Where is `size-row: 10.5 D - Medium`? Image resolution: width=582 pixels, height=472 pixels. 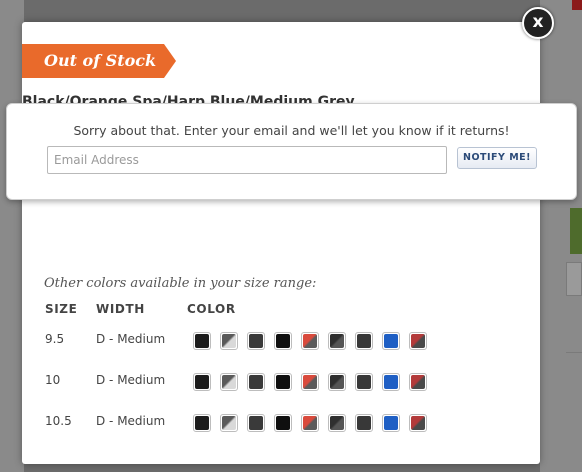
size-row: 10.5 D - Medium is located at coordinates (291, 424).